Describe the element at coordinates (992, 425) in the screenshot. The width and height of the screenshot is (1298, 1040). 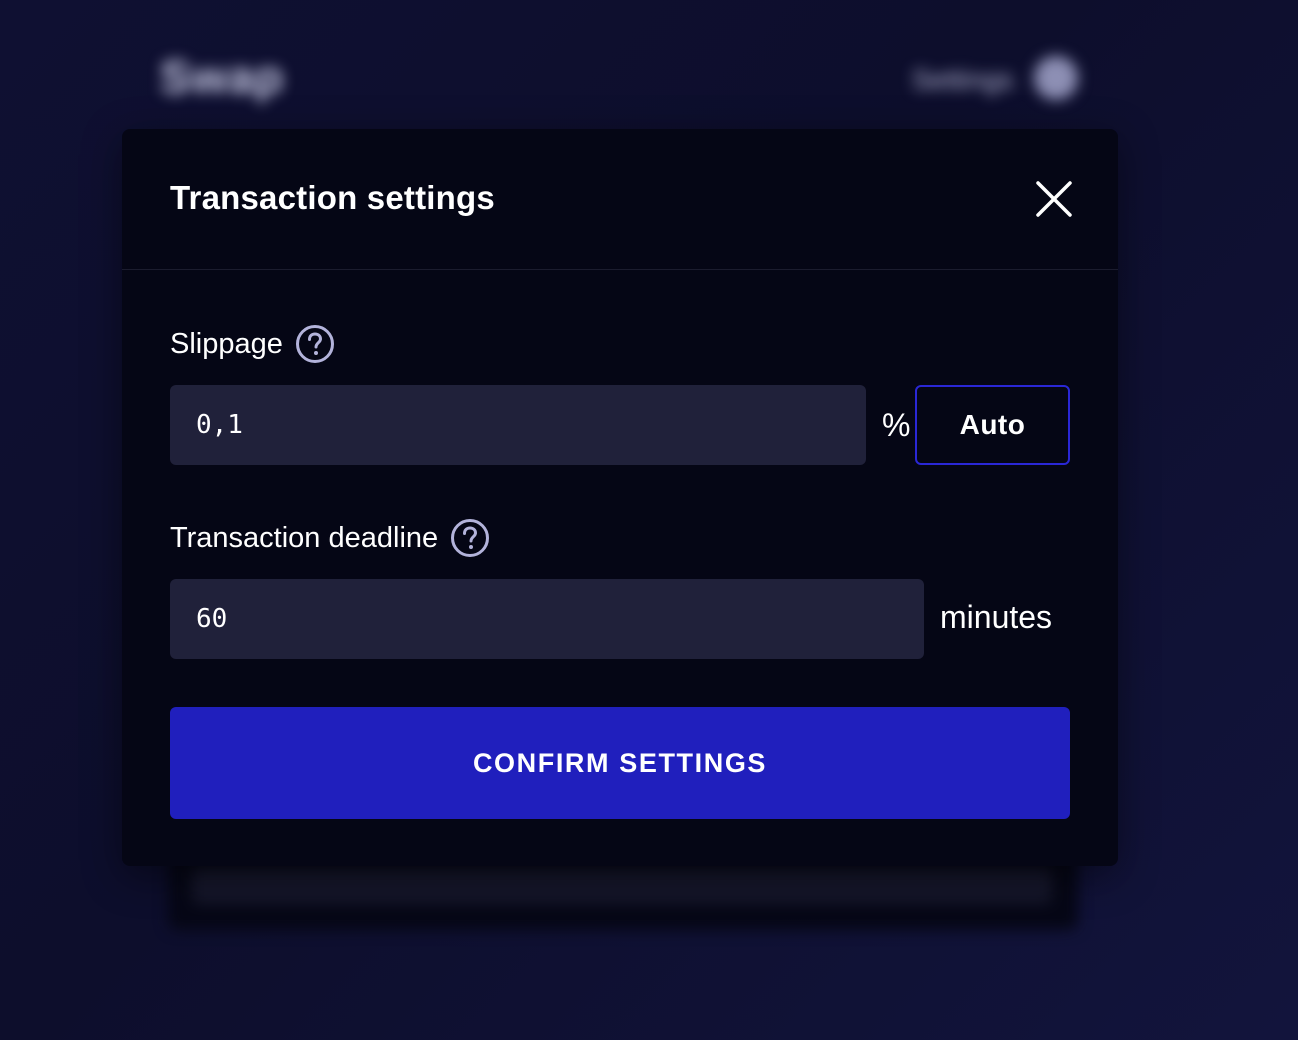
I see `slippage-auto-button: Auto` at that location.